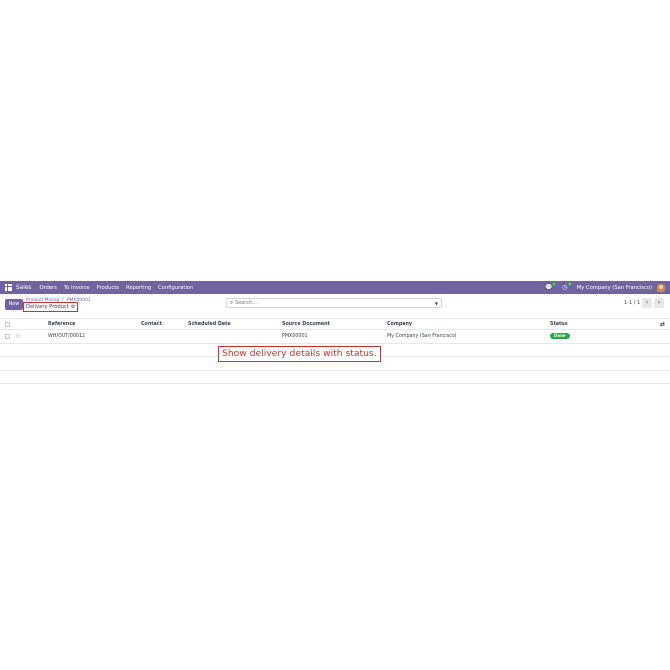  What do you see at coordinates (295, 336) in the screenshot?
I see `cell-source-document: PMX00001` at bounding box center [295, 336].